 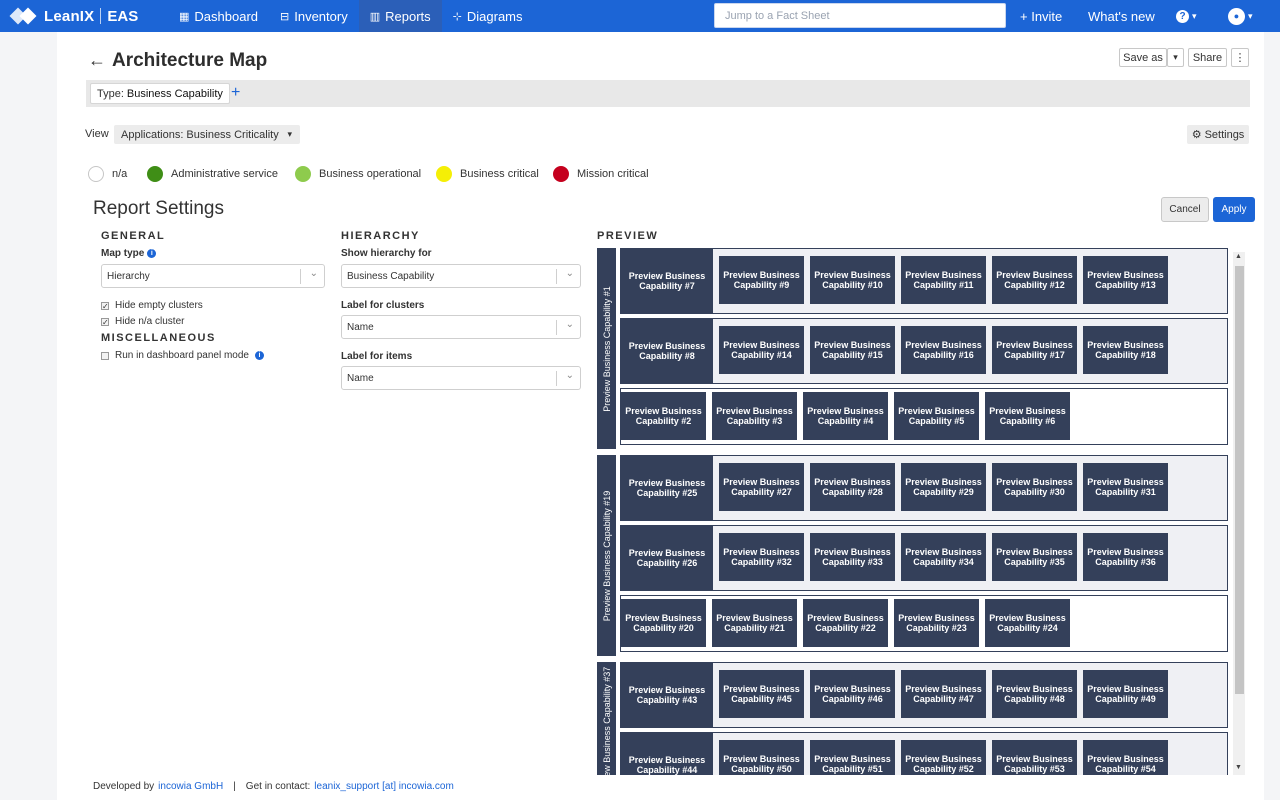 What do you see at coordinates (852, 694) in the screenshot?
I see `preview-item-cell: Preview Business Capability #46` at bounding box center [852, 694].